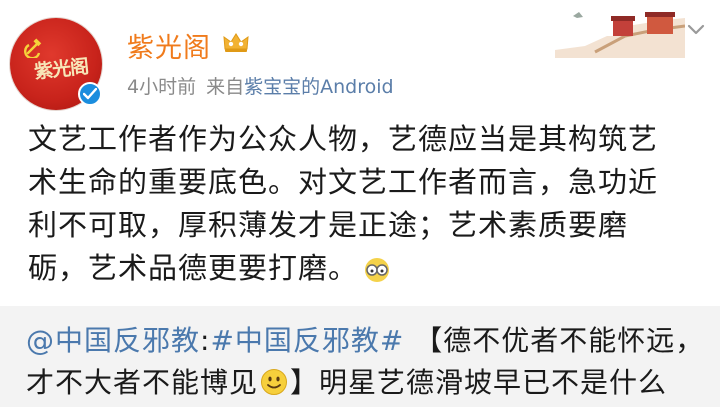  What do you see at coordinates (696, 30) in the screenshot?
I see `chevron-down-icon` at bounding box center [696, 30].